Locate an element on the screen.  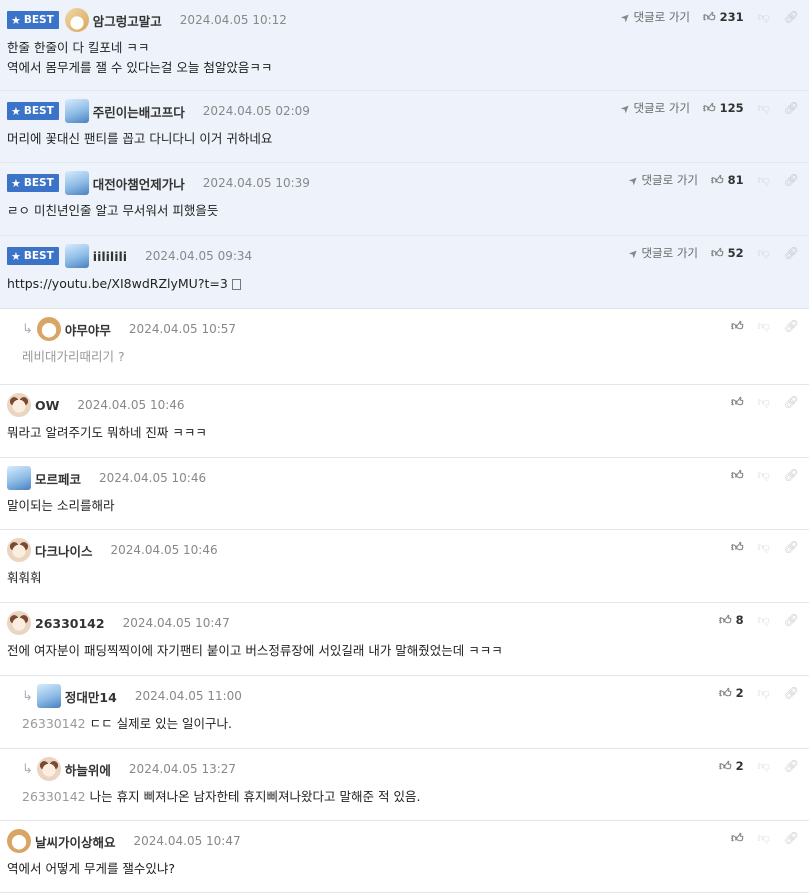
comment-header: ★ BEST 대전아챔언제가나 2024.04.05 10:39 is located at coordinates (158, 183).